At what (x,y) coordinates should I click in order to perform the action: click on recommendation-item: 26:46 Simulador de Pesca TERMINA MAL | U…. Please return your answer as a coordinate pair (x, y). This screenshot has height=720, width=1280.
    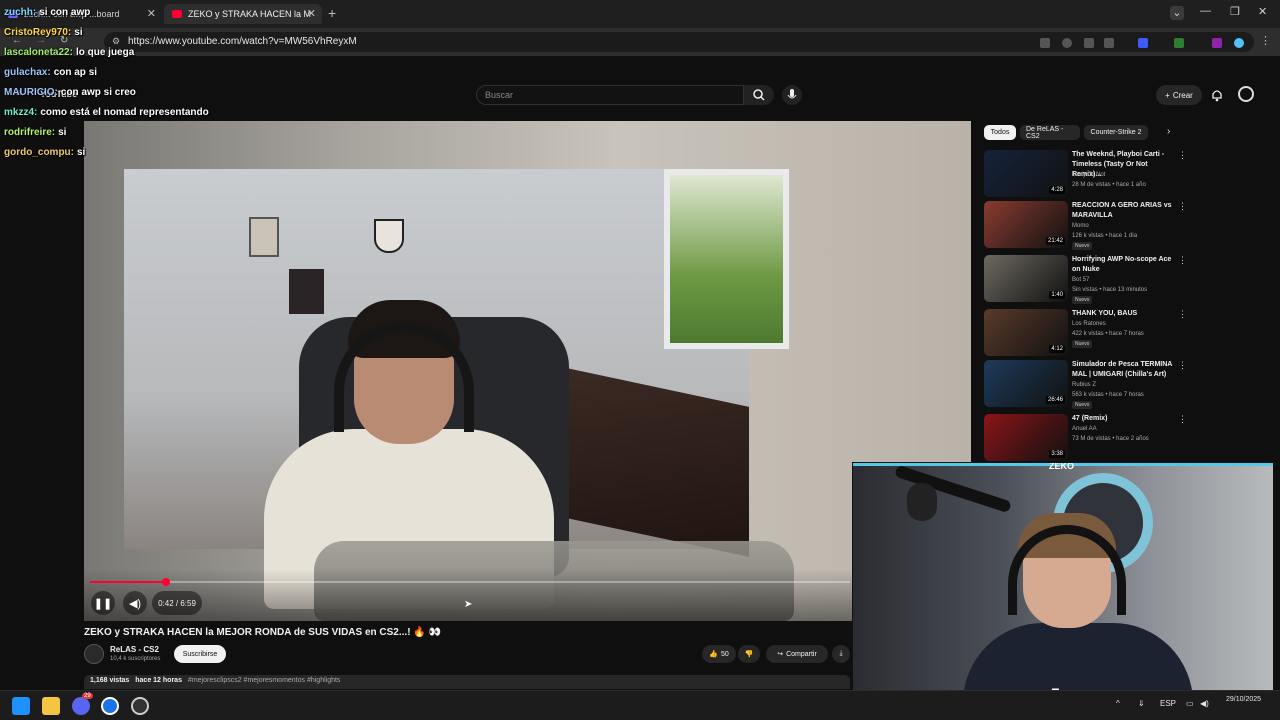
    Looking at the image, I should click on (1085, 385).